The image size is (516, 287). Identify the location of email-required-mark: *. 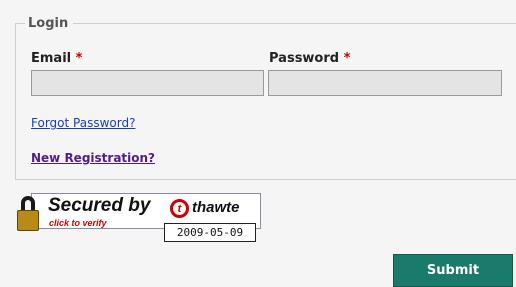
(79, 58).